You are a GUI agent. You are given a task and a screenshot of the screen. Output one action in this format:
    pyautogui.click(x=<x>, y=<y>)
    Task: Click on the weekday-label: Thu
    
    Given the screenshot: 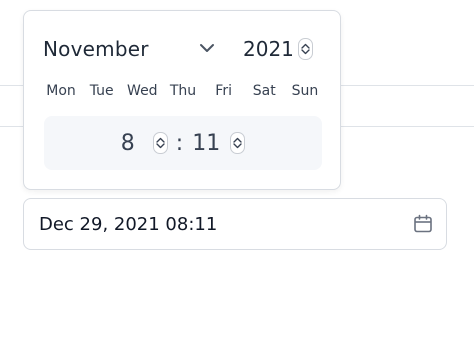 What is the action you would take?
    pyautogui.click(x=183, y=91)
    